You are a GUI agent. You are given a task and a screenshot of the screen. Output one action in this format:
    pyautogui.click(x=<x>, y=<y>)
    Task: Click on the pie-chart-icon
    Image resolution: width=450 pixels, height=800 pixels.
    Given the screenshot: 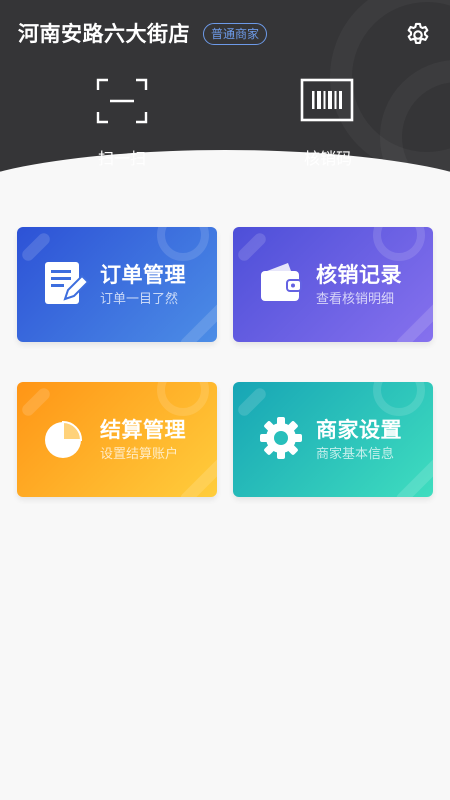 What is the action you would take?
    pyautogui.click(x=64, y=439)
    